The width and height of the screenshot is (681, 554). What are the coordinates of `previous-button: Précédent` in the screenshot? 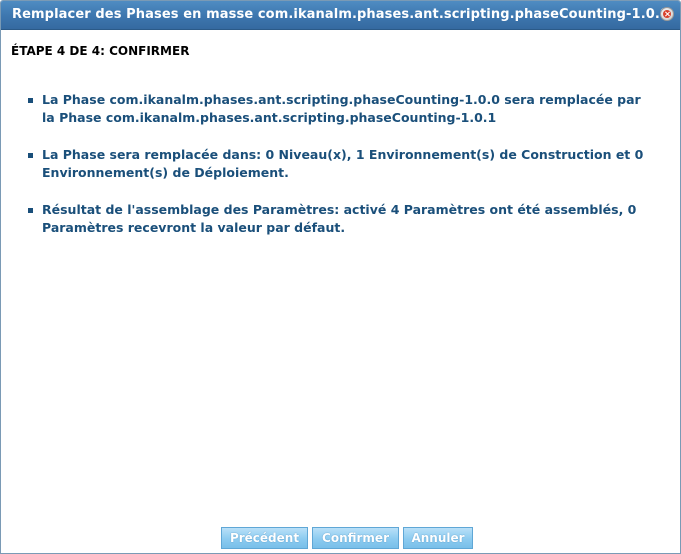 It's located at (264, 538).